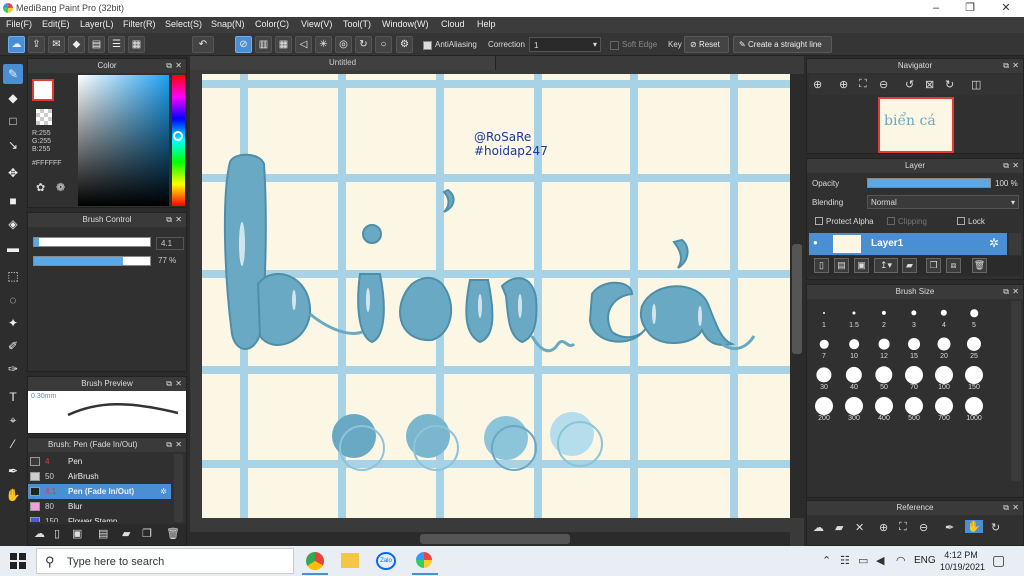 This screenshot has height=576, width=1024. I want to click on hand-icon: ✋, so click(974, 526).